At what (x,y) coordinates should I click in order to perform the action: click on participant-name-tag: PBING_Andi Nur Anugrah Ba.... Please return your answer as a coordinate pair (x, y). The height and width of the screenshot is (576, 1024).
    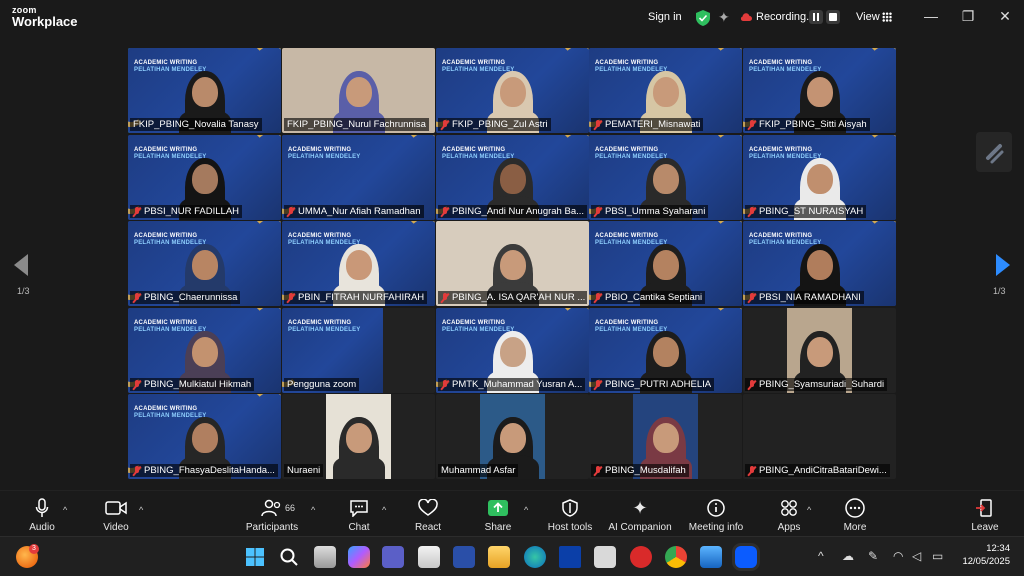
    Looking at the image, I should click on (512, 211).